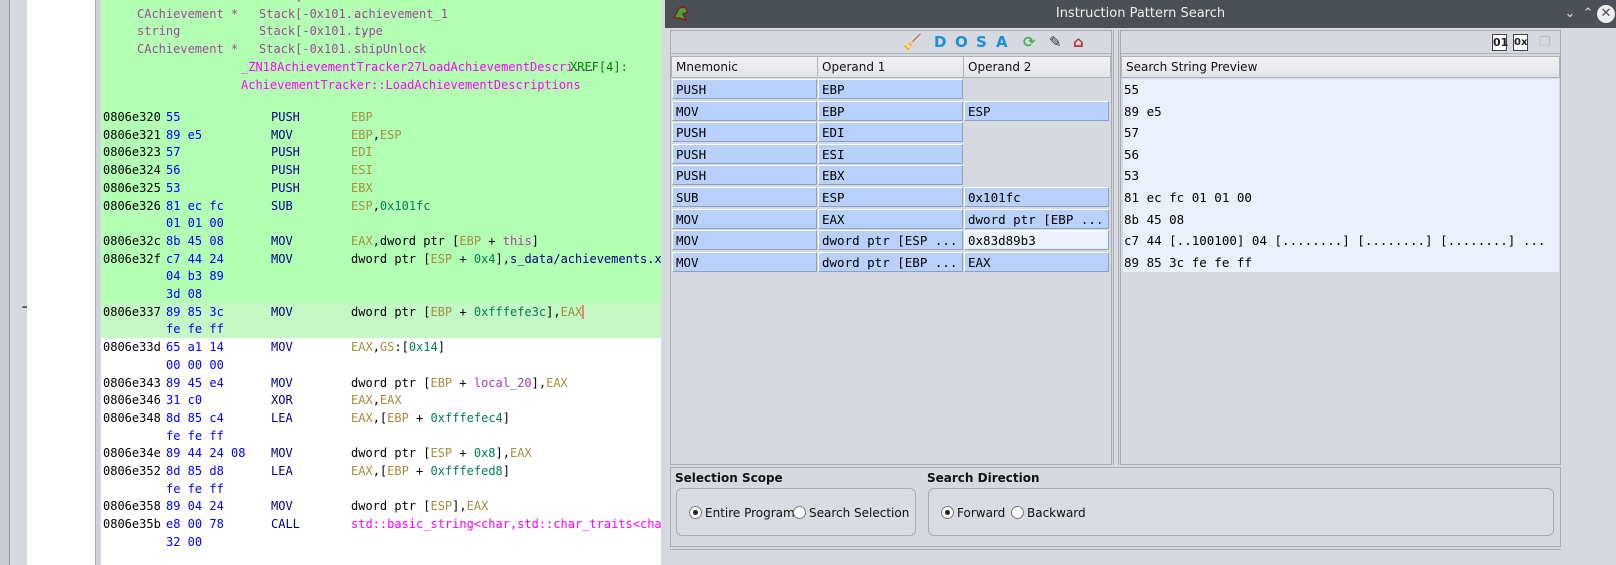 The image size is (1616, 565). I want to click on instruction-row: 81 ec fc 0806e326 SUB ESP,0x101fc, so click(381, 206).